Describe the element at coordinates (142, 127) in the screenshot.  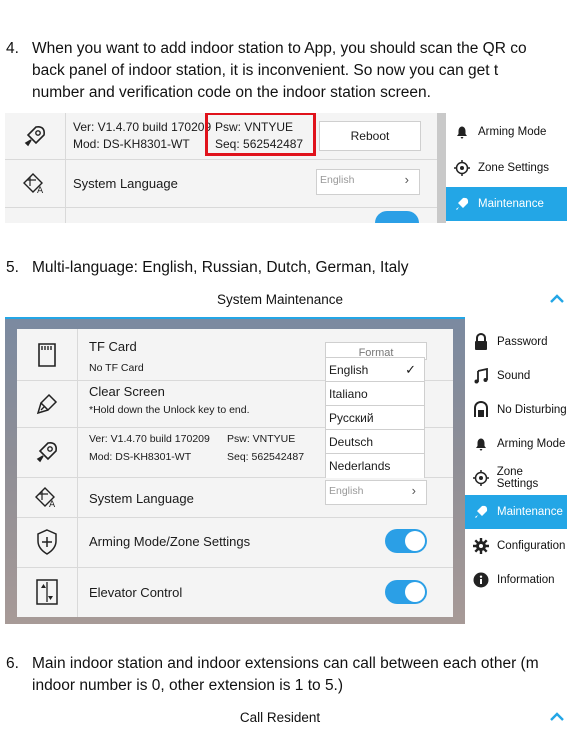
I see `version-text: Ver: V1.4.70 build 170209` at that location.